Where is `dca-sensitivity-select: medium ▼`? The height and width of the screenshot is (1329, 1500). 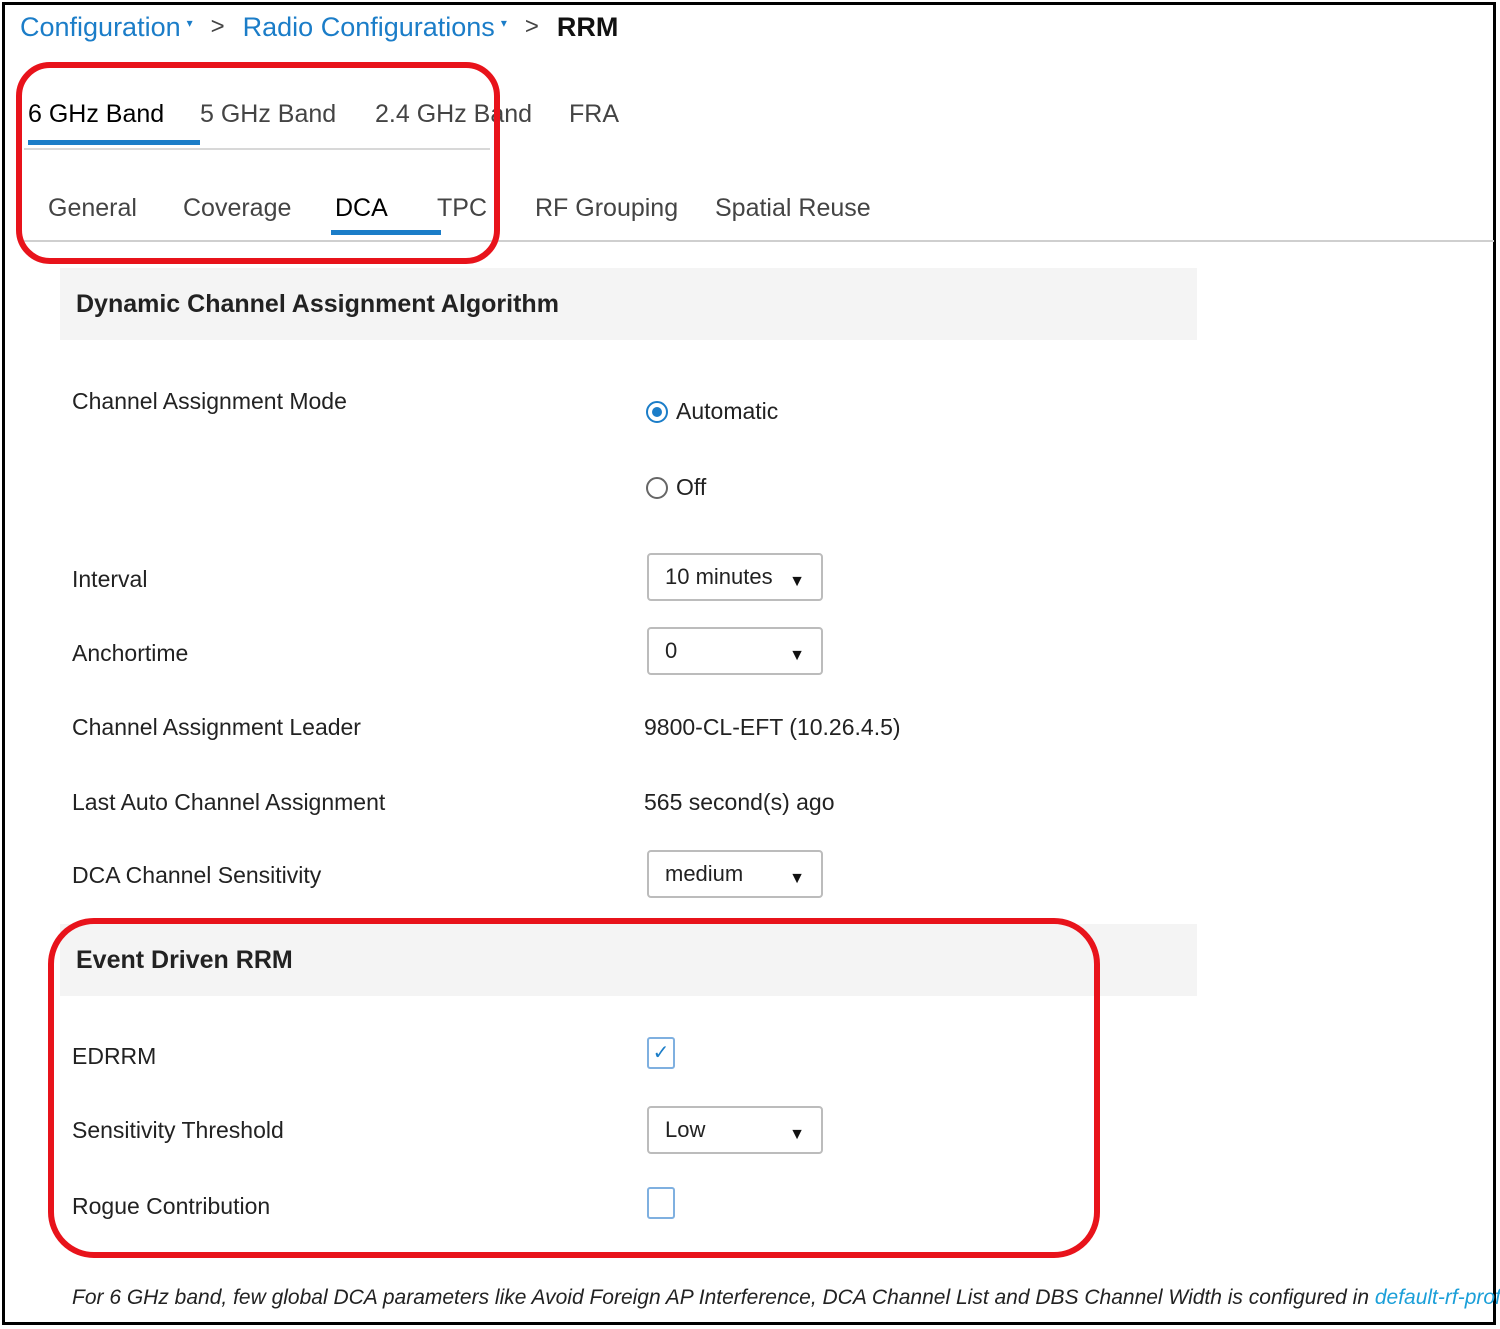
dca-sensitivity-select: medium ▼ is located at coordinates (735, 874).